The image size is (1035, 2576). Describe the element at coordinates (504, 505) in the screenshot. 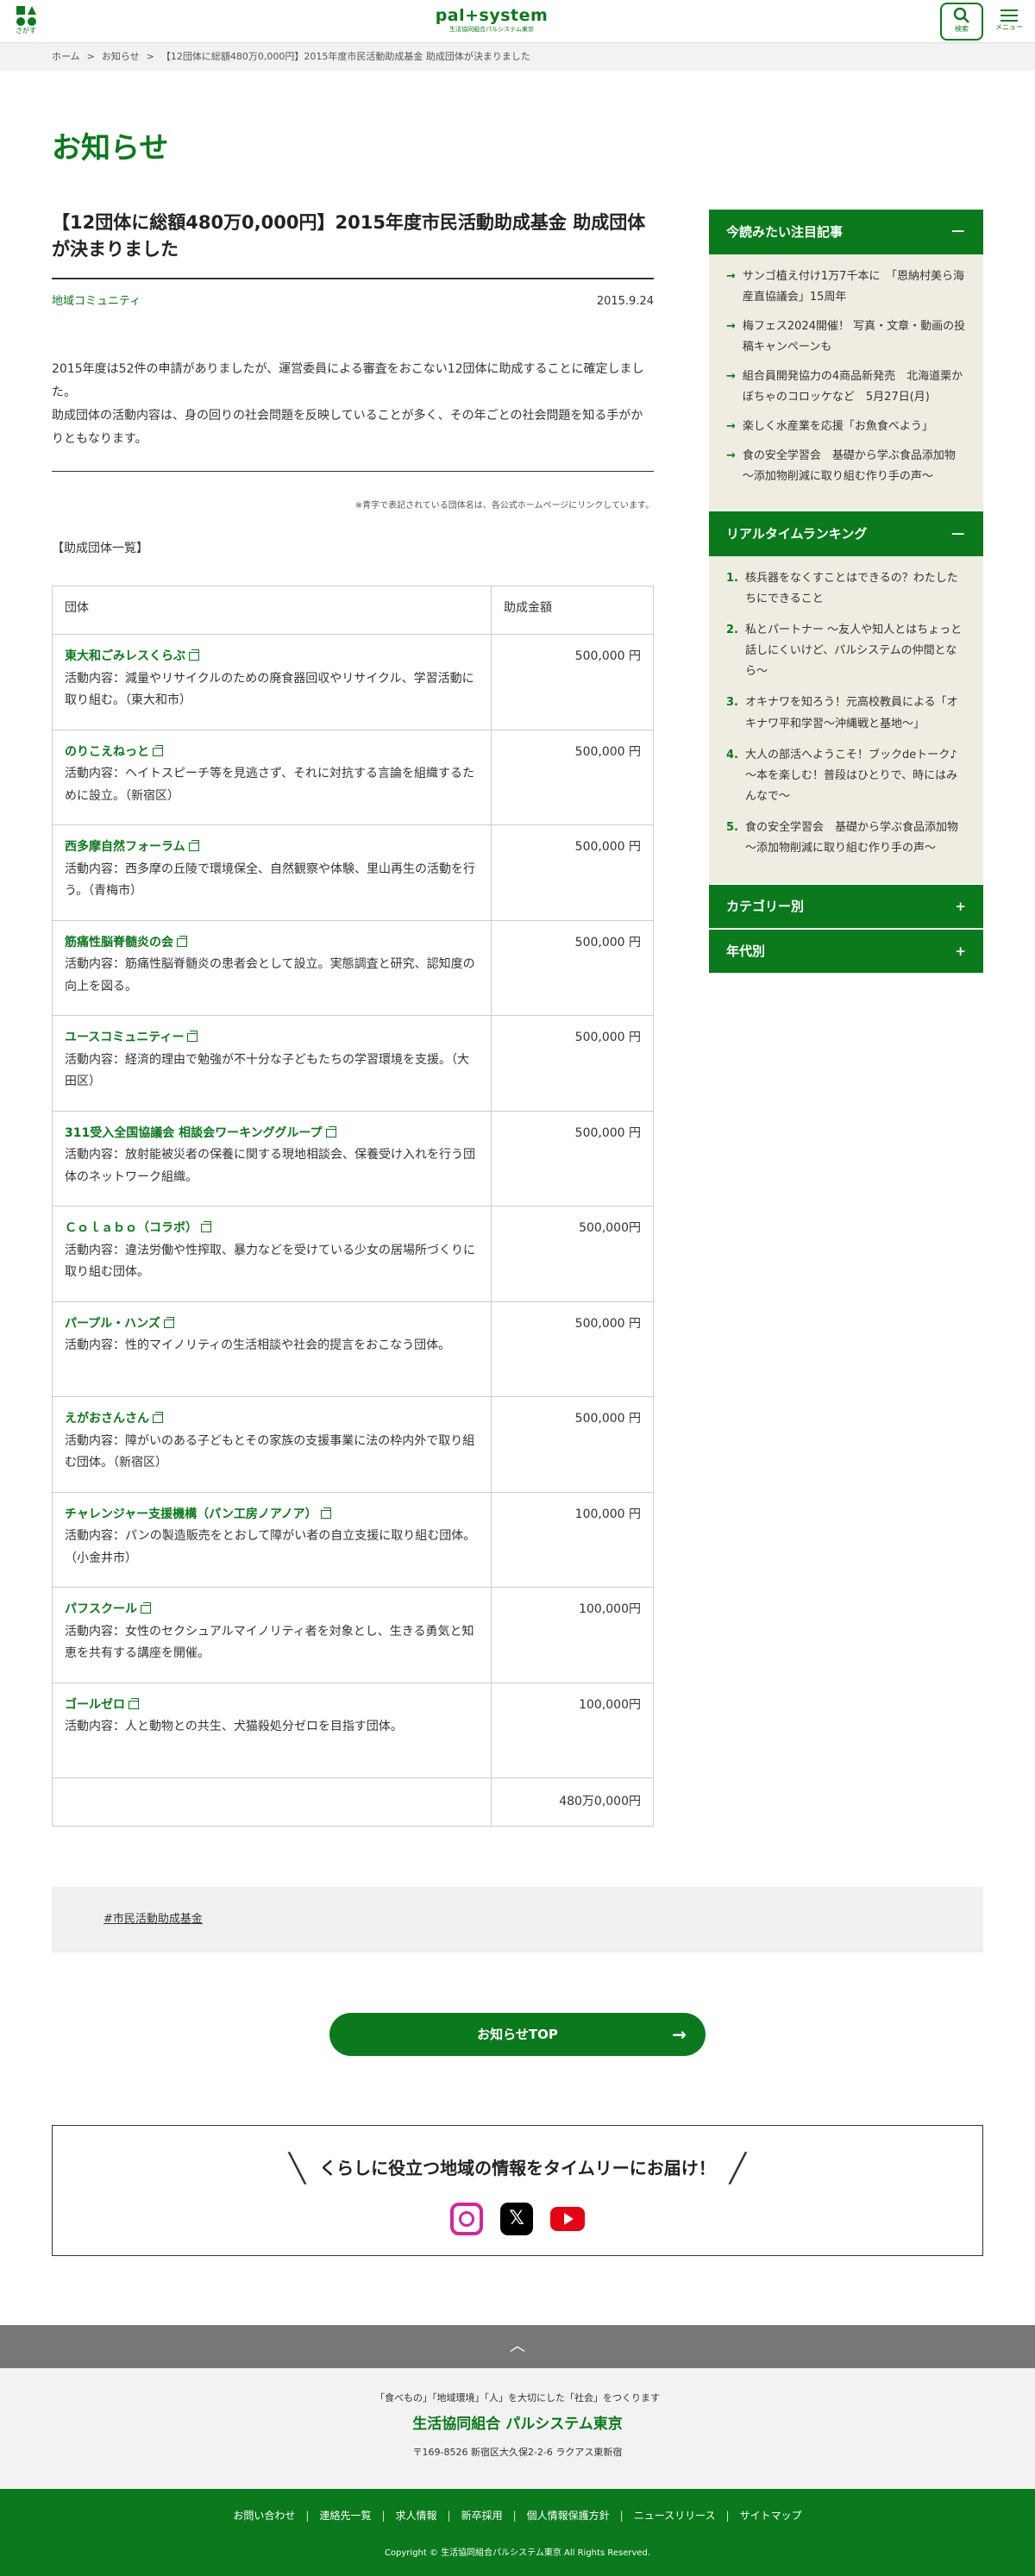

I see `link-note: ※青字で表記されている団体名は、各公式ホームページにリンクしています。` at that location.